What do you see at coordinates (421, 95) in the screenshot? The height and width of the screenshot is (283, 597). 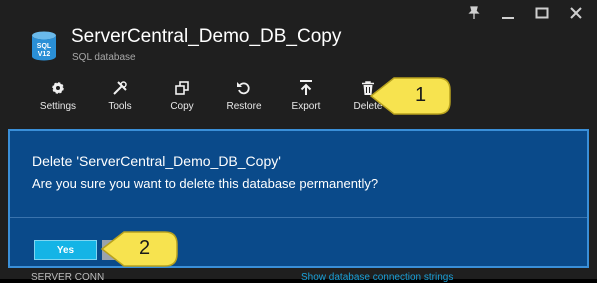 I see `callout-number: 1` at bounding box center [421, 95].